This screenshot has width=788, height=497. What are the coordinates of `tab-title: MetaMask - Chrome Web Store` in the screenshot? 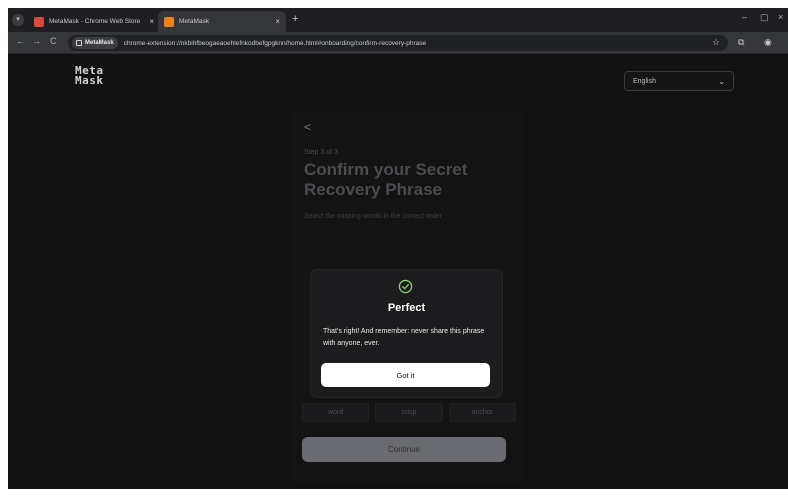 It's located at (95, 21).